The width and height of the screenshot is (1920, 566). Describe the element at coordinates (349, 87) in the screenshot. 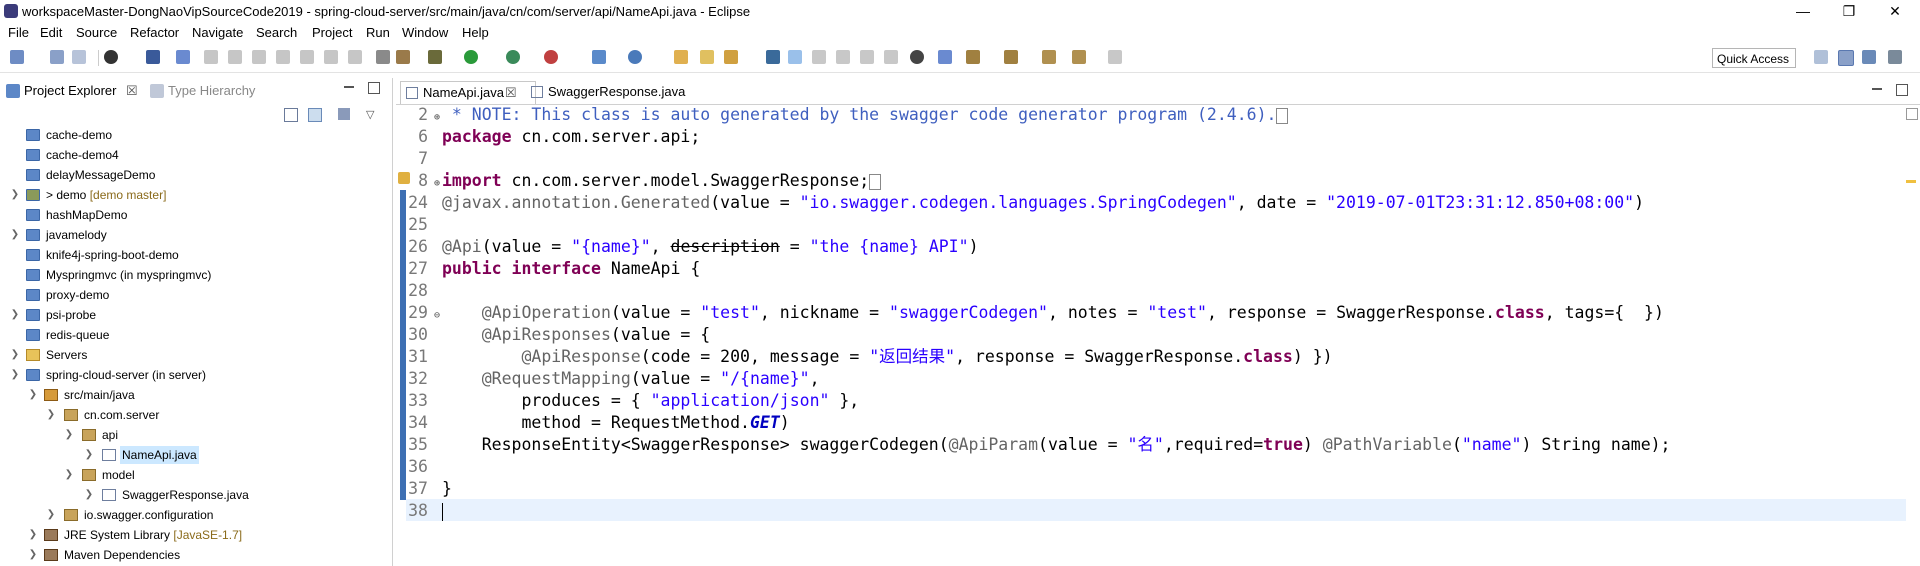

I see `minimize-view-icon` at that location.